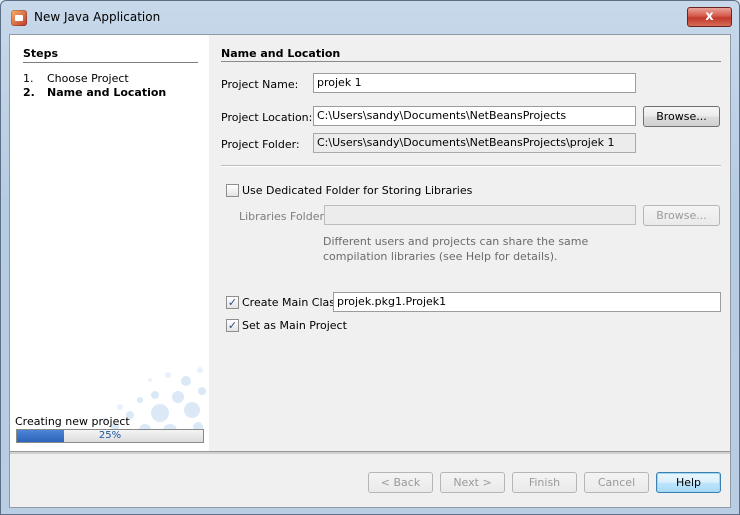 The height and width of the screenshot is (515, 740). Describe the element at coordinates (267, 117) in the screenshot. I see `project-location-label: Project Location:` at that location.